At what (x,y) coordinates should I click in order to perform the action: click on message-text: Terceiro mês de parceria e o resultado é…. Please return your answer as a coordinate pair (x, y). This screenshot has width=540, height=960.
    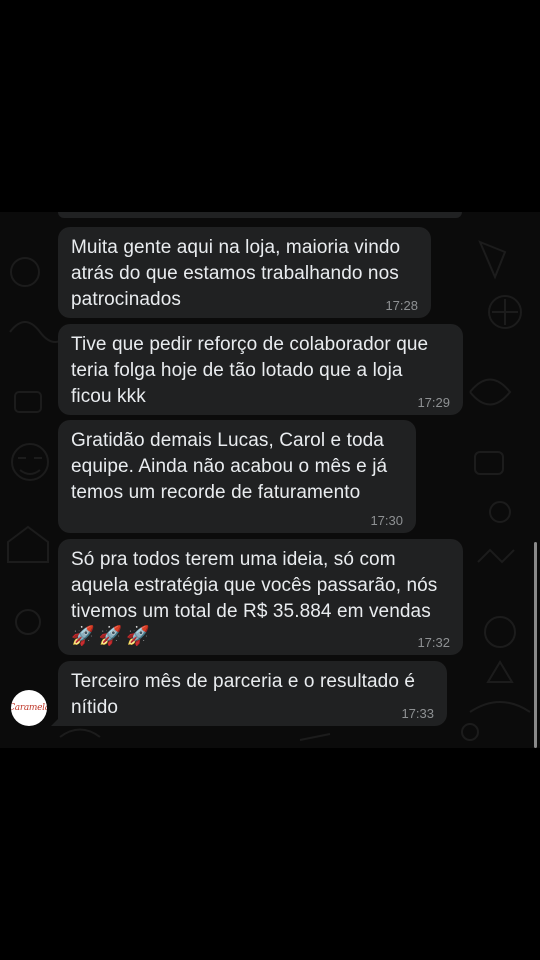
    Looking at the image, I should click on (243, 694).